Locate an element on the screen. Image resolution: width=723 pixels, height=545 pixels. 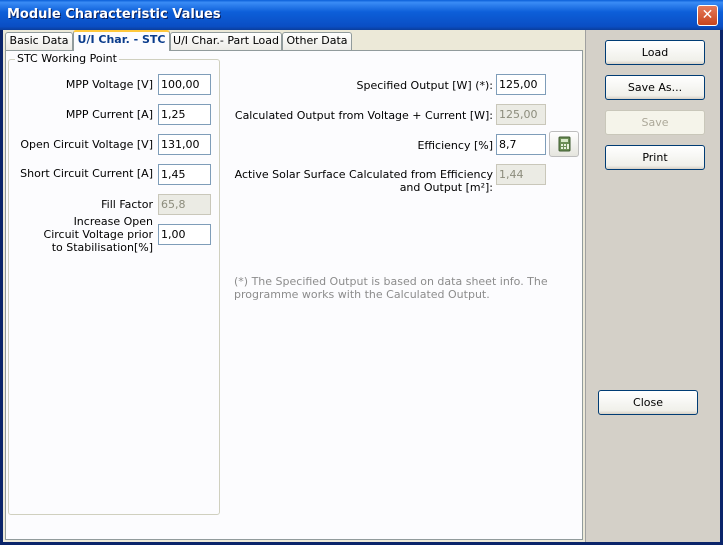
print-button: Print is located at coordinates (655, 157).